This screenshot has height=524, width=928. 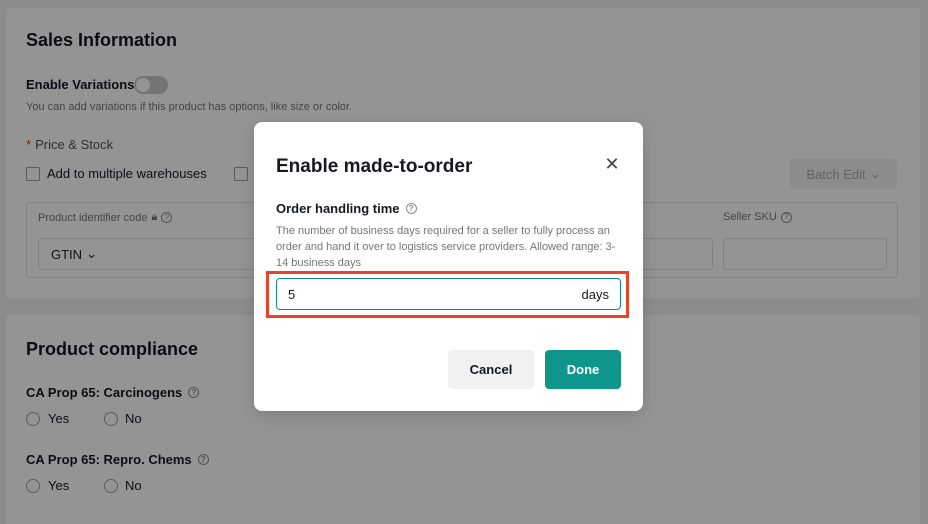 I want to click on cancel-button: Cancel, so click(x=491, y=369).